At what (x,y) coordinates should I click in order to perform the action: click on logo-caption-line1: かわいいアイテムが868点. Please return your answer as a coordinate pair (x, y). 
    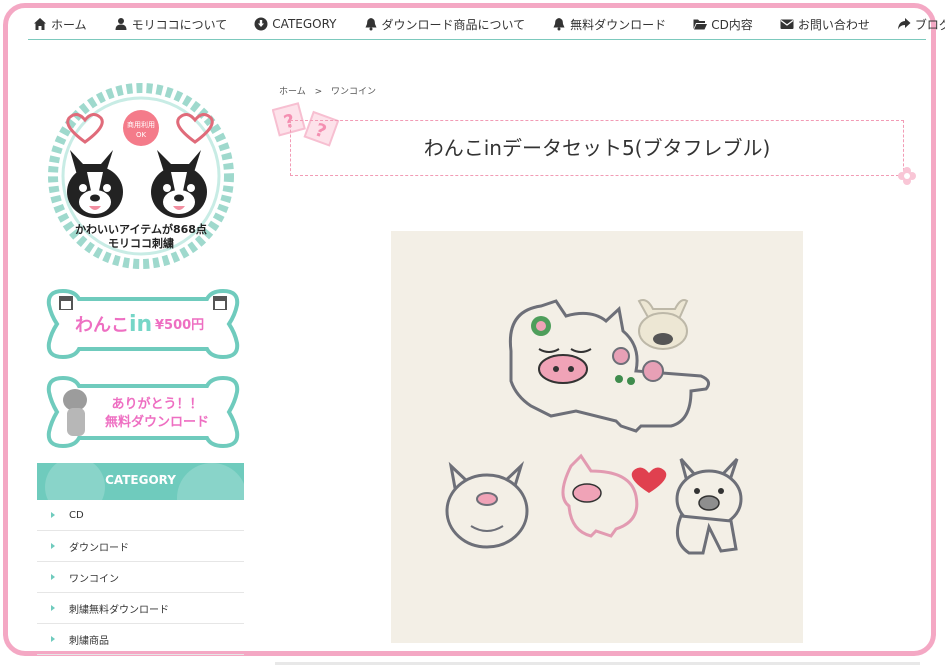
    Looking at the image, I should click on (141, 229).